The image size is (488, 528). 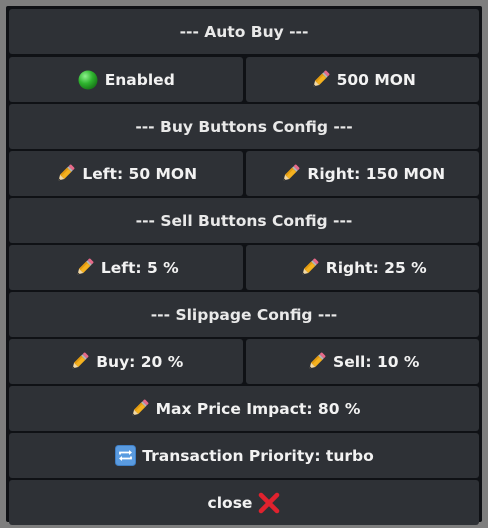 I want to click on slippage-header-label: --- Slippage Config ---, so click(x=244, y=314).